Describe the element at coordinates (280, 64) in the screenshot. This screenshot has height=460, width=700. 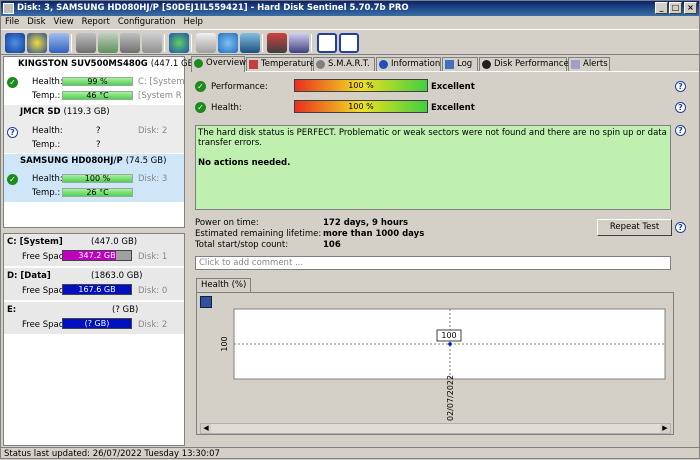
I see `tab-temperature: Temperature` at that location.